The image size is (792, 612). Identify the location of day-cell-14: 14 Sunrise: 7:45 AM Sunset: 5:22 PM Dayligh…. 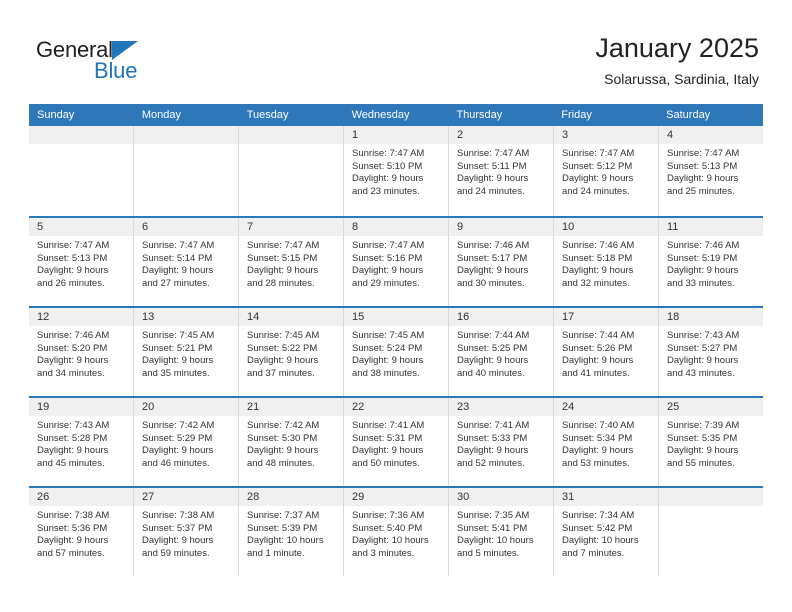
(291, 352).